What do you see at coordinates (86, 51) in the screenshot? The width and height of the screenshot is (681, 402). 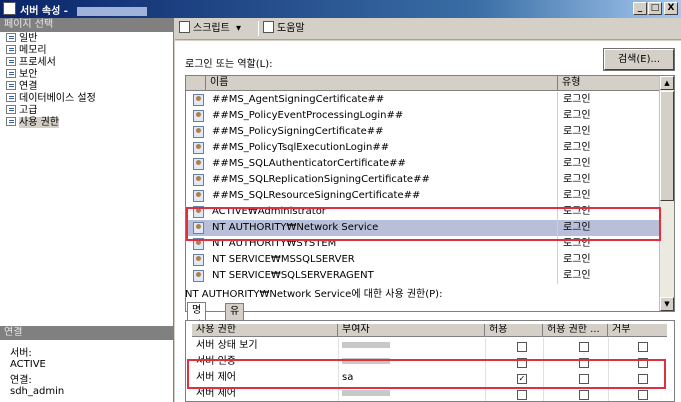 I see `nav-item-memory: 메모리` at bounding box center [86, 51].